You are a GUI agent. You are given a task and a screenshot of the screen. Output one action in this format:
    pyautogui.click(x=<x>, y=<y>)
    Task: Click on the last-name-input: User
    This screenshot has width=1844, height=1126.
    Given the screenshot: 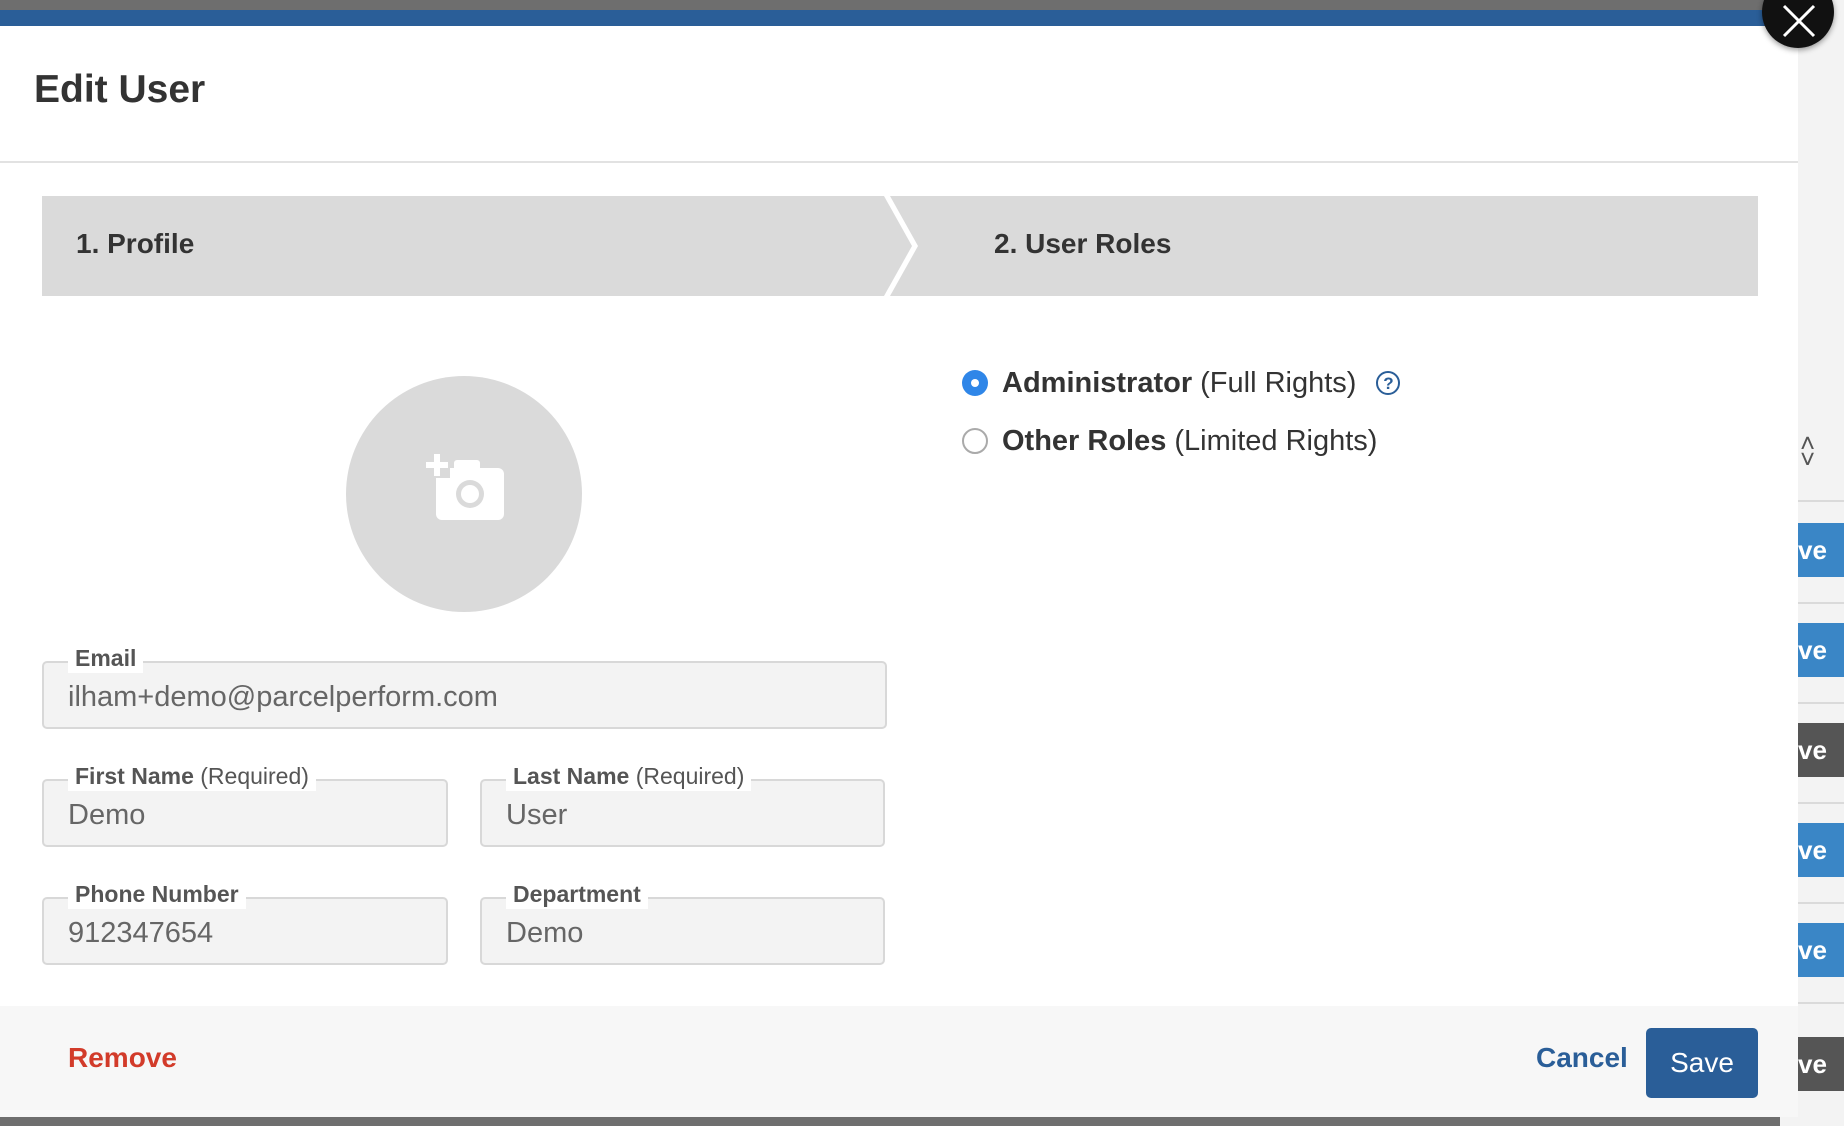 What is the action you would take?
    pyautogui.click(x=689, y=813)
    